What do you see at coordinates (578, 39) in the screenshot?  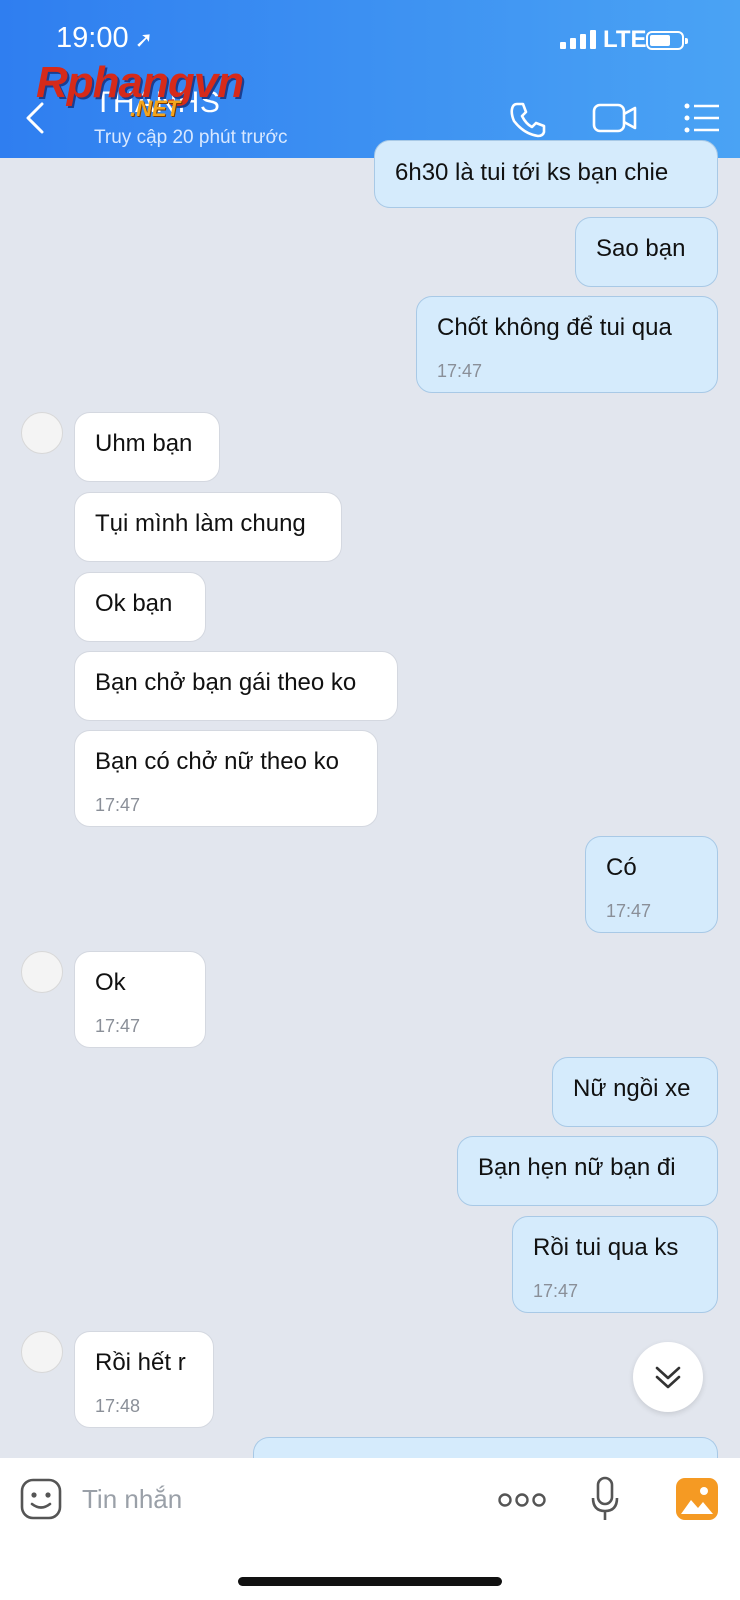 I see `signal-icon` at bounding box center [578, 39].